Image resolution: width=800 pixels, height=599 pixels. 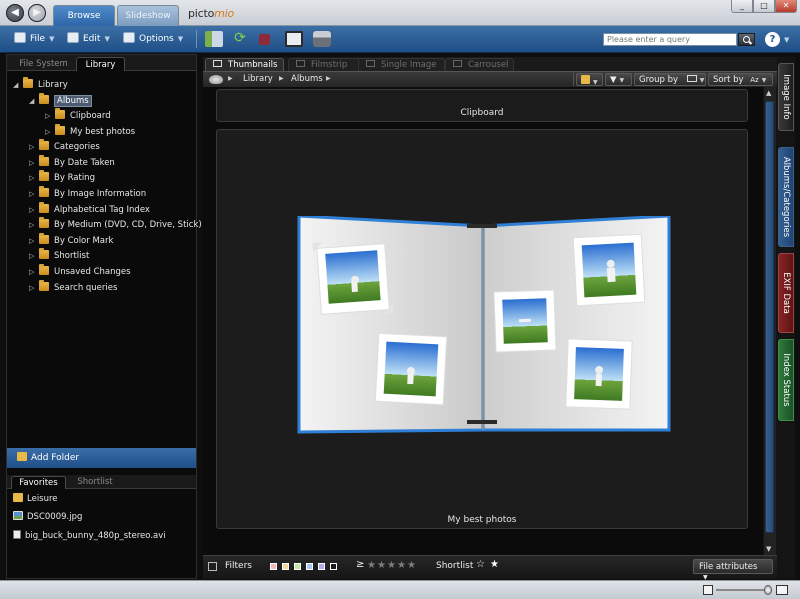 What do you see at coordinates (768, 93) in the screenshot?
I see `scroll-up-icon: ▲` at bounding box center [768, 93].